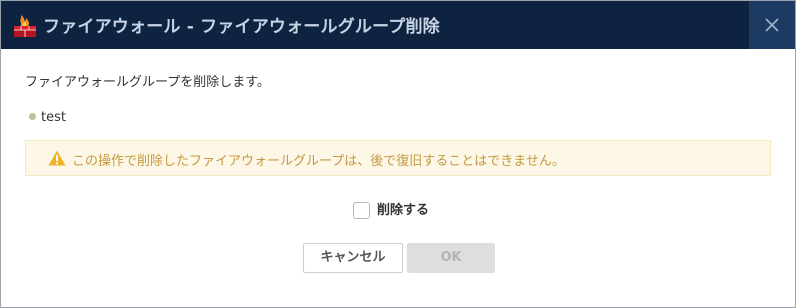 The height and width of the screenshot is (308, 796). What do you see at coordinates (241, 27) in the screenshot?
I see `dialog-title: ファイアウォール - ファイアウォールグループ削除` at bounding box center [241, 27].